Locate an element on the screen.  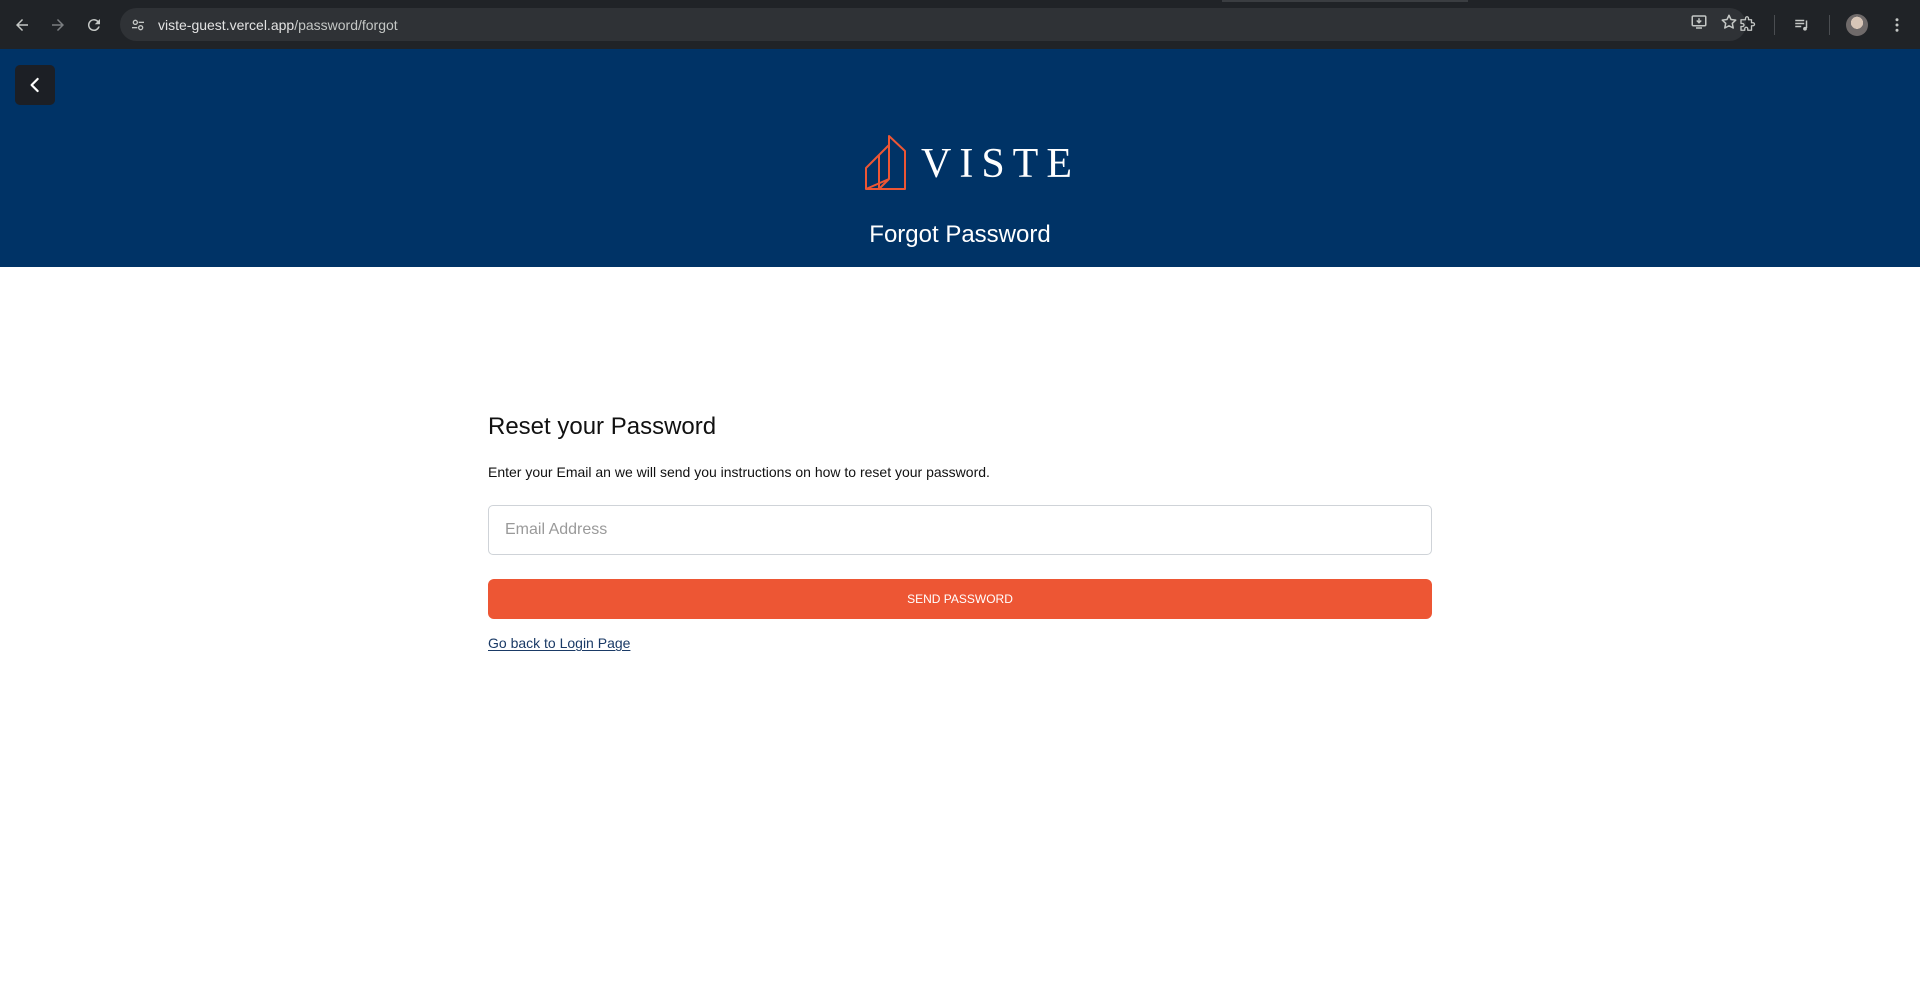
url-path: /password/forgot is located at coordinates (346, 24).